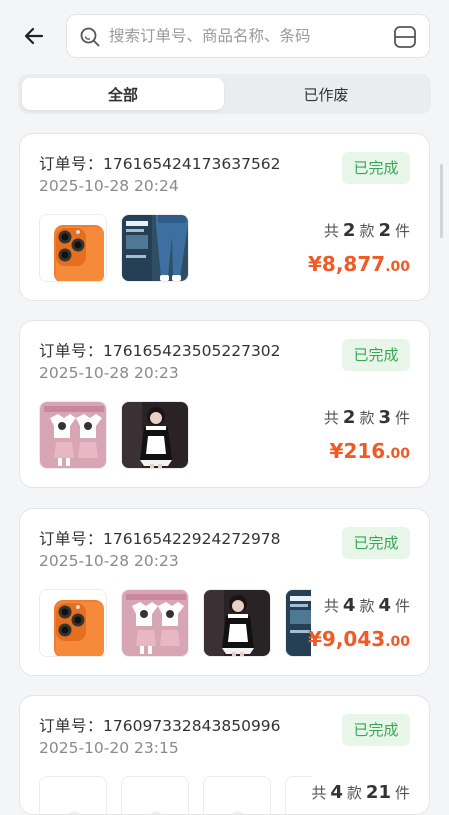  Describe the element at coordinates (353, 639) in the screenshot. I see `price-integer: 9,043` at that location.